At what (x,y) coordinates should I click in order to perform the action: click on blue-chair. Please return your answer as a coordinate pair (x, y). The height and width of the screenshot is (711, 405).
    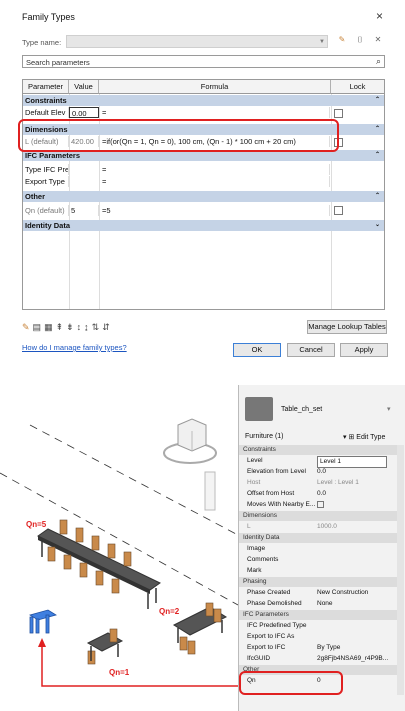
    Looking at the image, I should click on (43, 621).